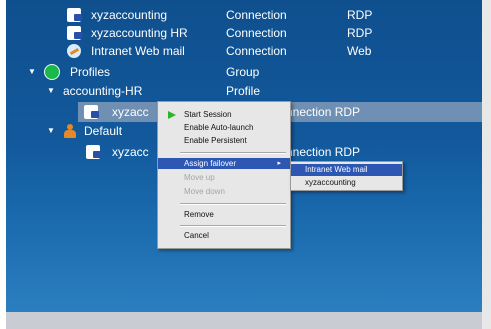 The width and height of the screenshot is (491, 329). I want to click on submenu-item-label: Intranet Web mail, so click(336, 169).